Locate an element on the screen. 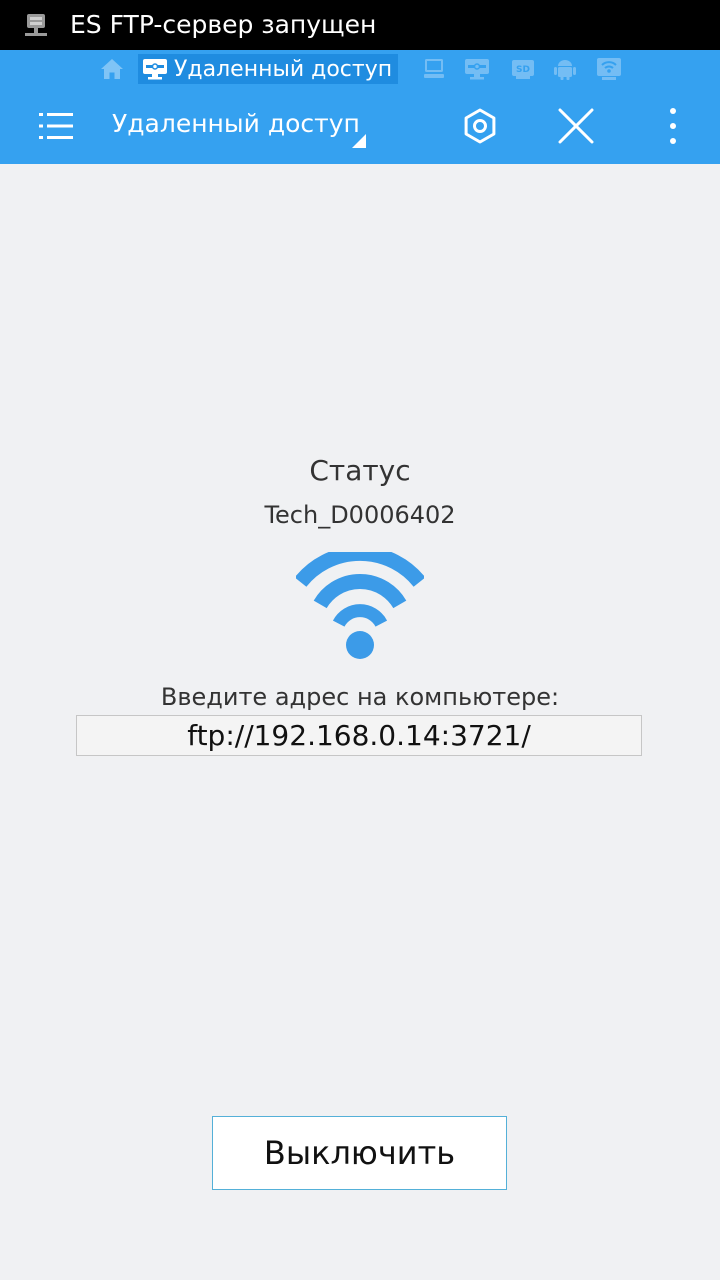  toolbar: Удаленный доступ is located at coordinates (360, 126).